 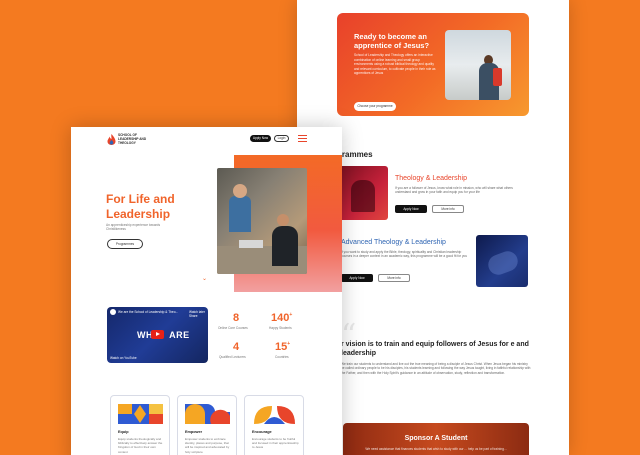 I want to click on stat-value: 8, so click(x=236, y=318).